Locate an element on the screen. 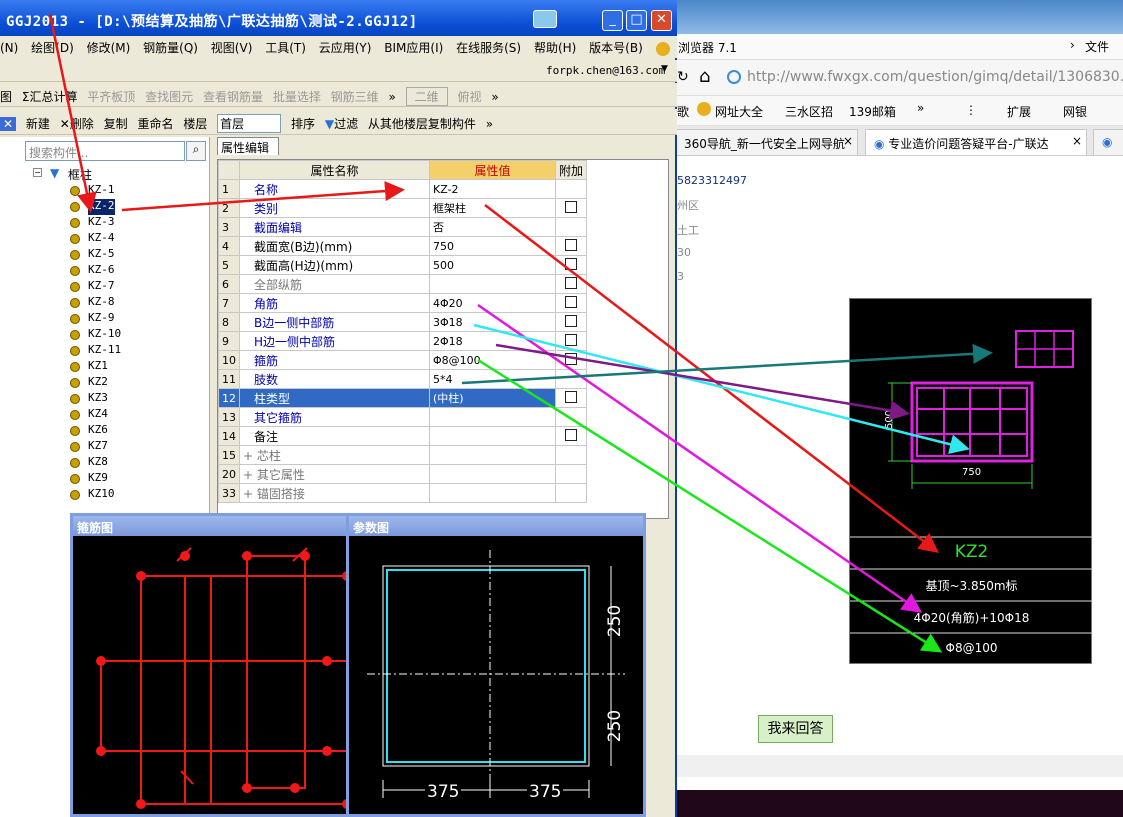 This screenshot has width=1123, height=817. bank-menu: 网银 is located at coordinates (1075, 111).